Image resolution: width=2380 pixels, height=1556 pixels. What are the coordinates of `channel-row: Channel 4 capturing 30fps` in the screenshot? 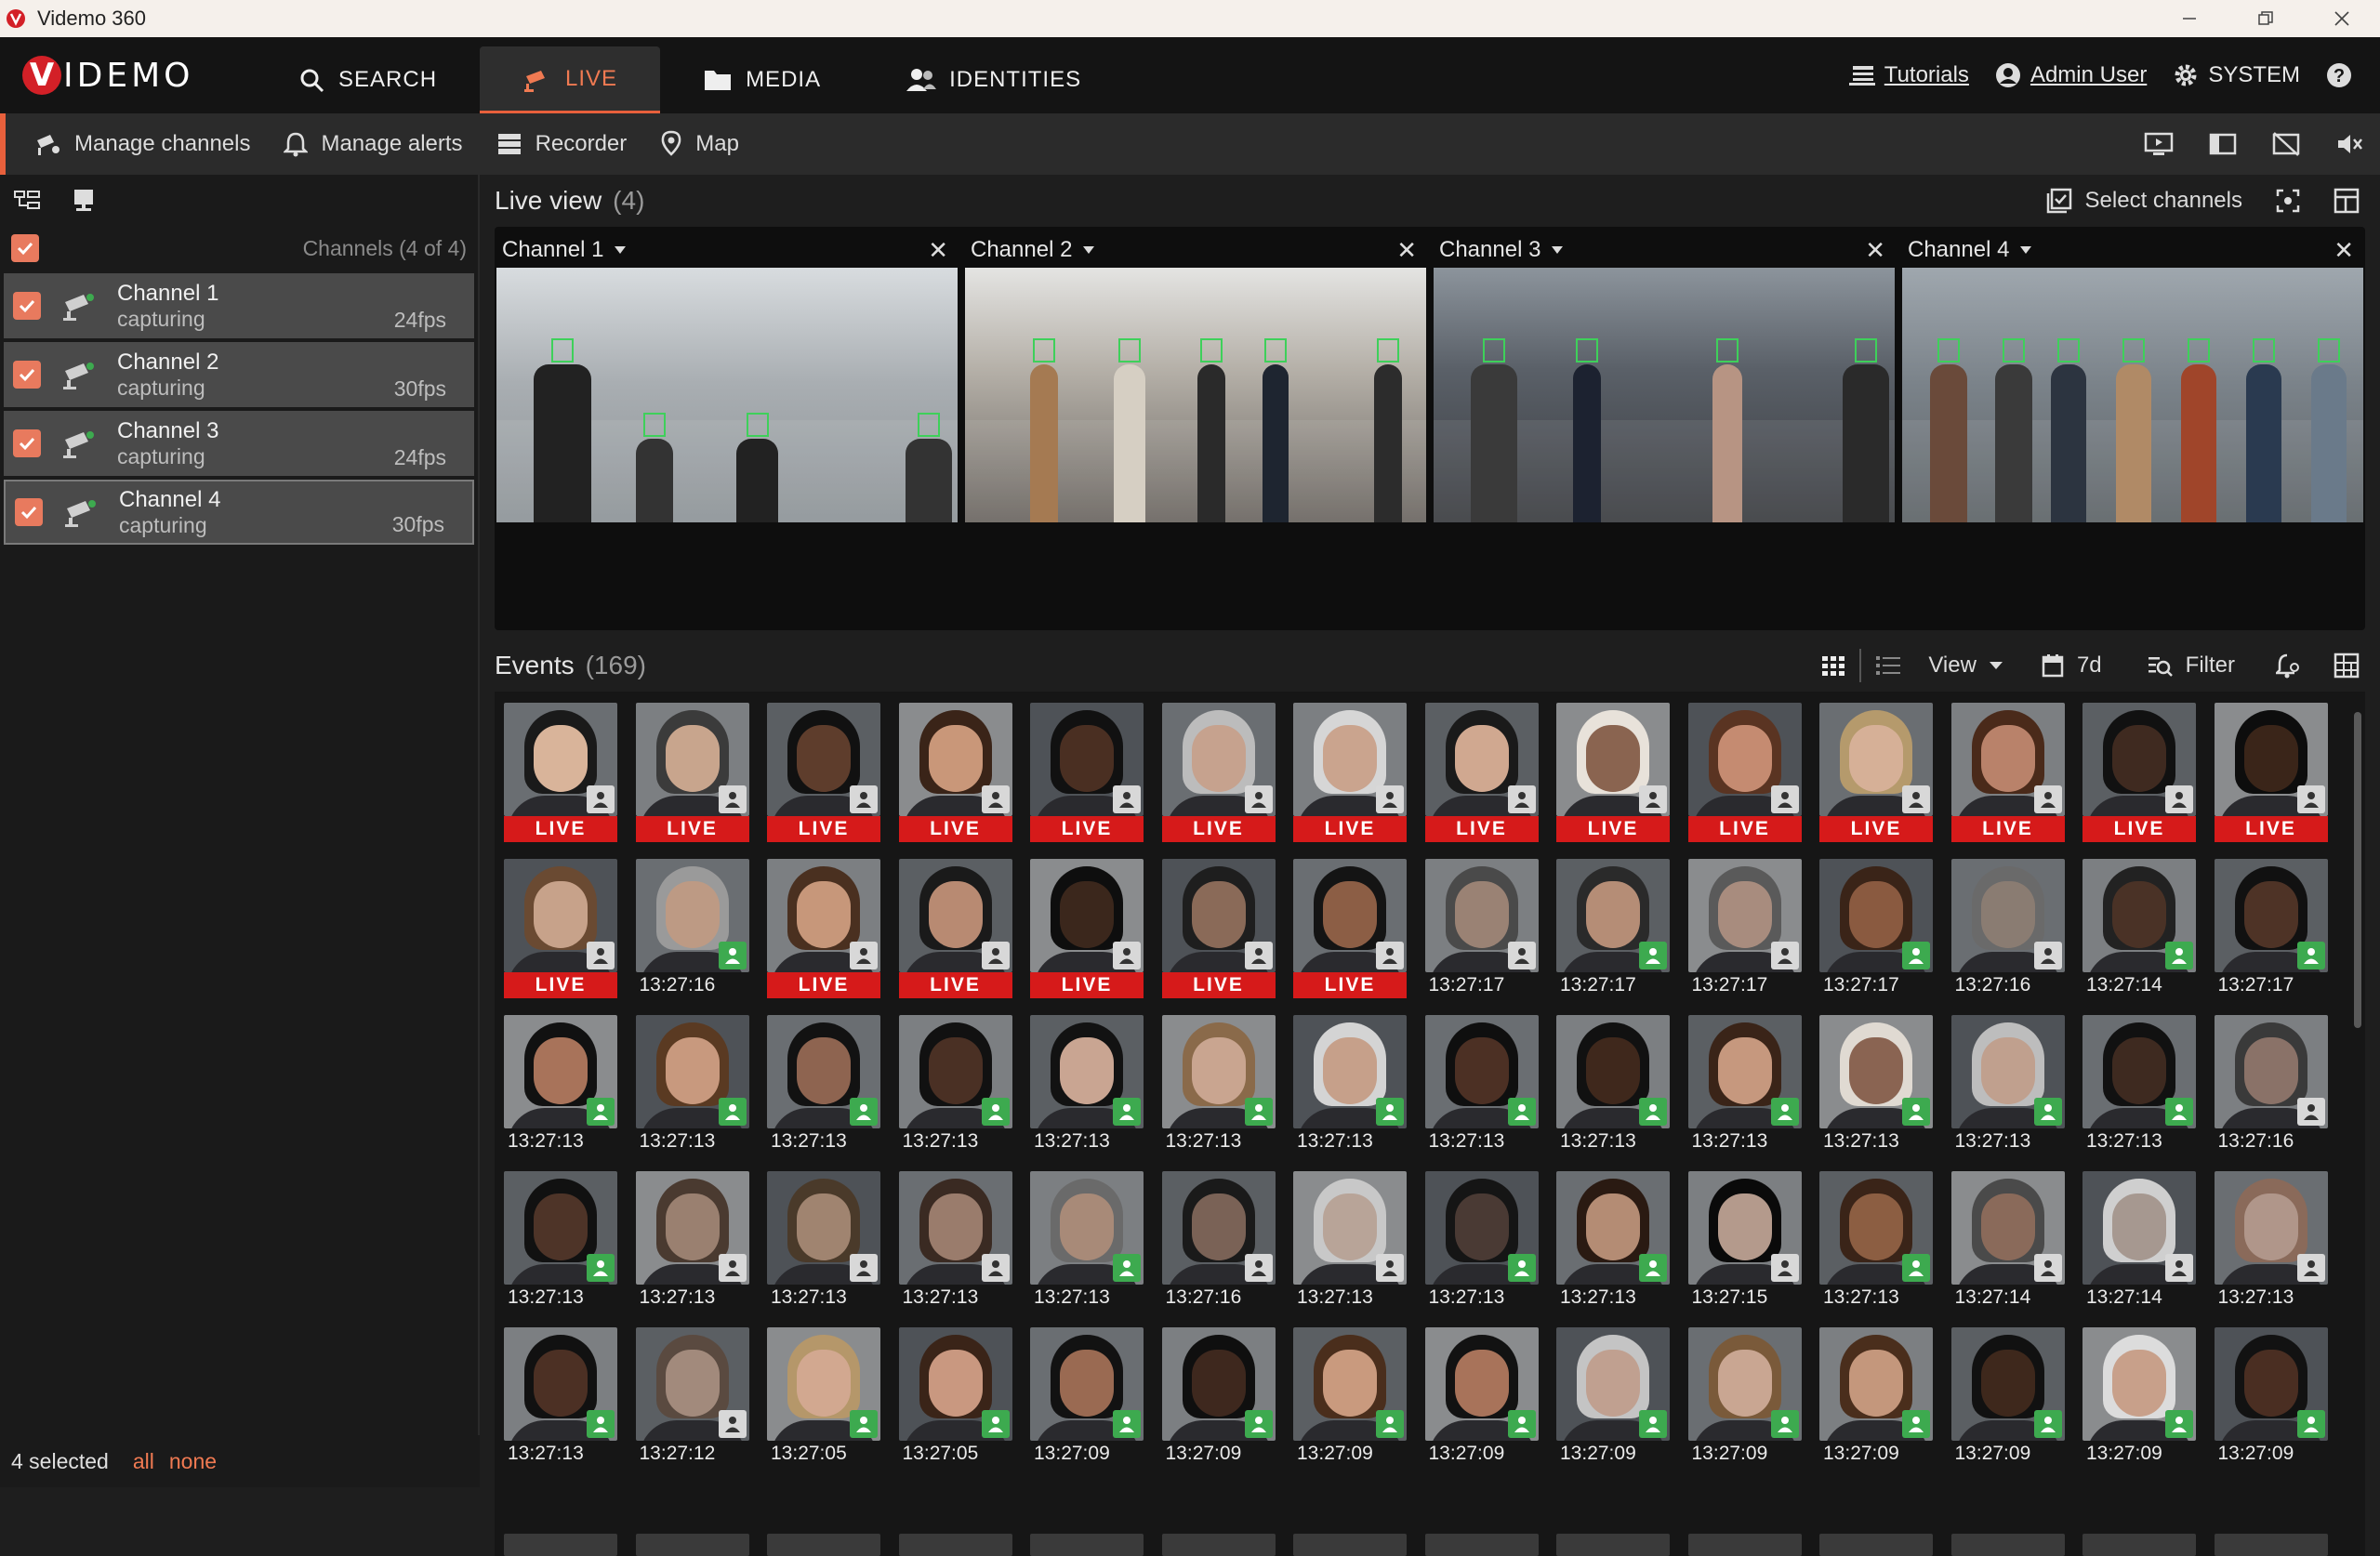 It's located at (239, 512).